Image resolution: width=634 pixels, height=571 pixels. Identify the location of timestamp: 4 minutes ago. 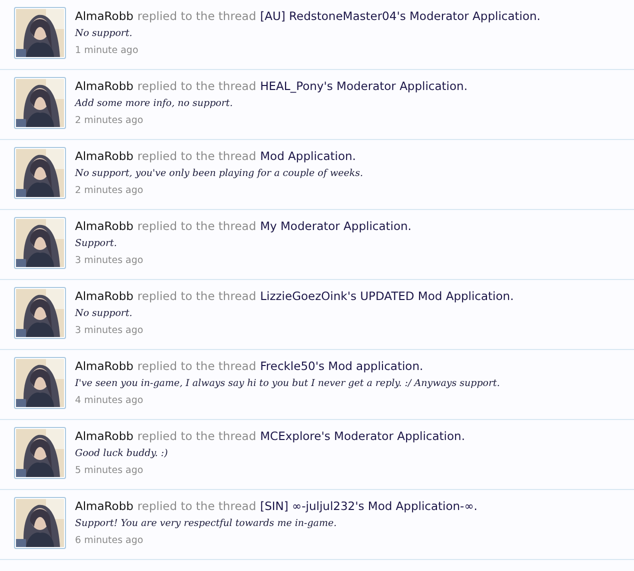
(109, 400).